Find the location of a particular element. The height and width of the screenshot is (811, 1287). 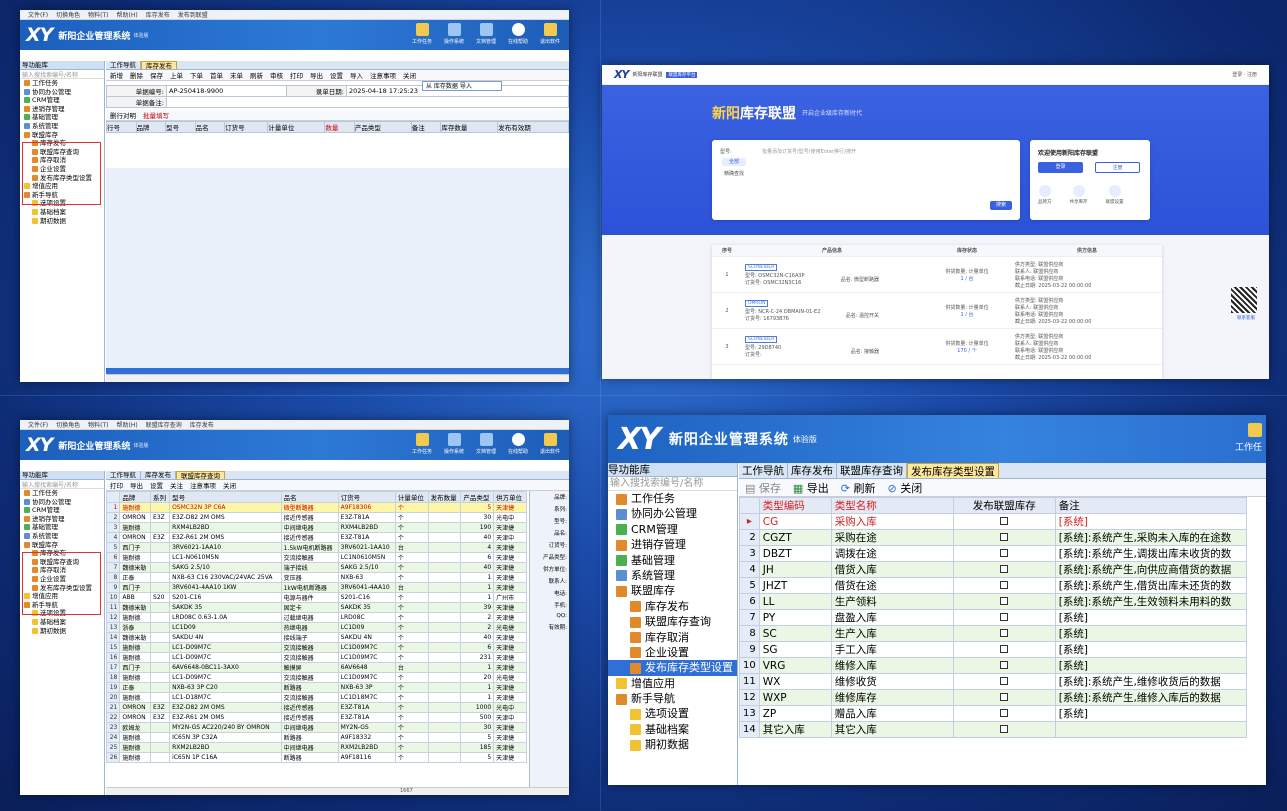

column-header-4: 订货号 is located at coordinates (246, 127).